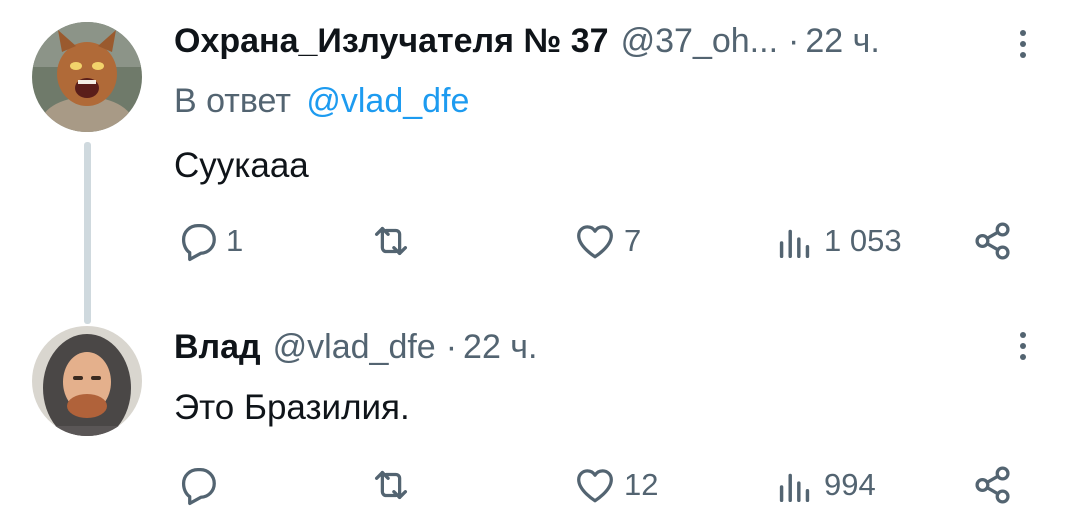 This screenshot has width=1080, height=531. I want to click on like-button: 7, so click(606, 241).